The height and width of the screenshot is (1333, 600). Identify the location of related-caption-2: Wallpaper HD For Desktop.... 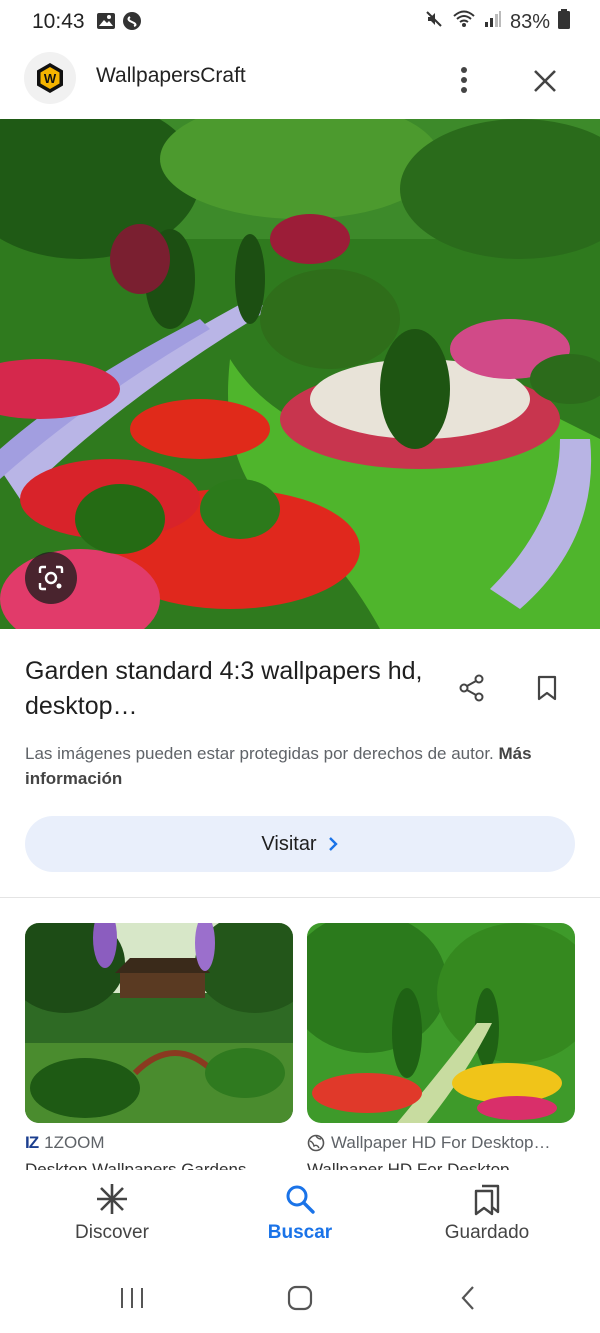
(415, 1165).